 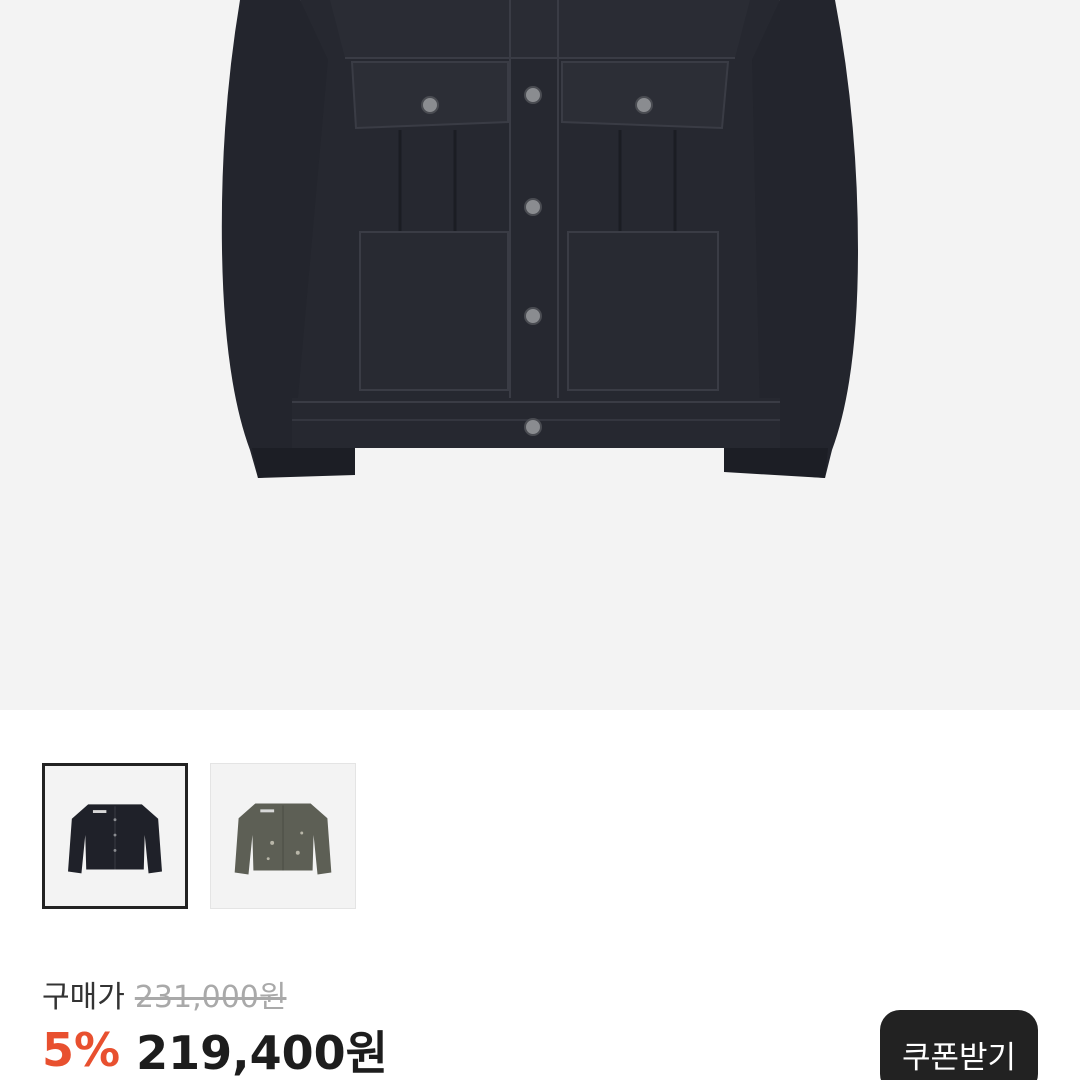 What do you see at coordinates (83, 997) in the screenshot?
I see `price-label: 구매가` at bounding box center [83, 997].